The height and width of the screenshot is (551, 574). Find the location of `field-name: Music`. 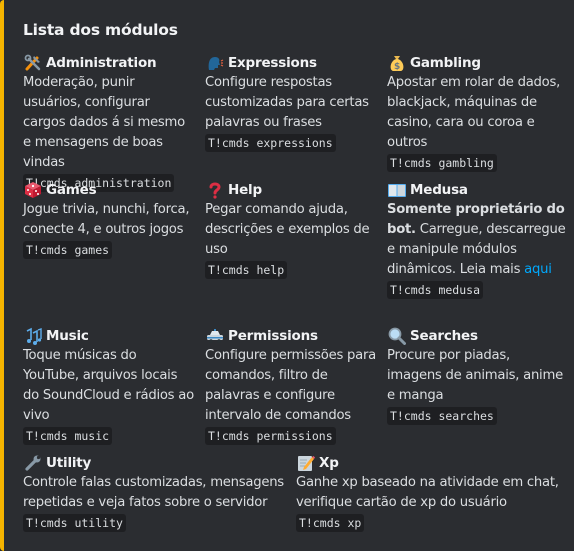

field-name: Music is located at coordinates (67, 336).